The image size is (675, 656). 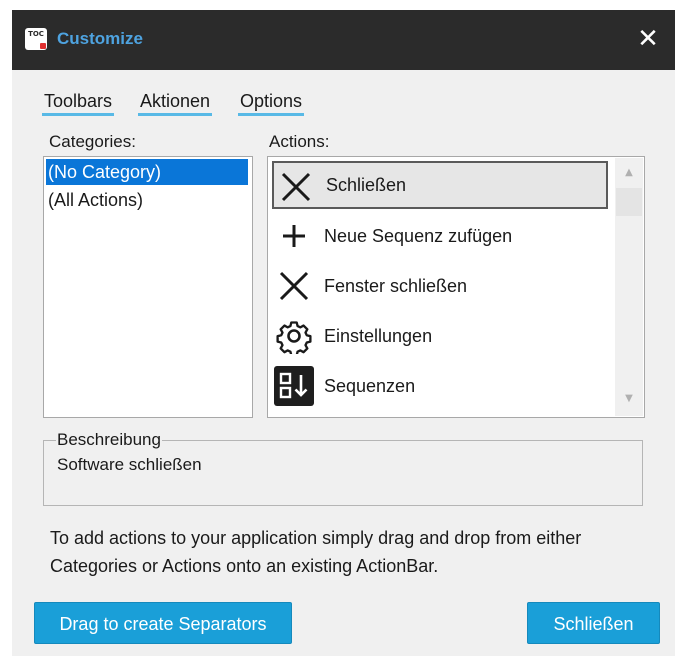 What do you see at coordinates (629, 202) in the screenshot?
I see `scroll-thumb` at bounding box center [629, 202].